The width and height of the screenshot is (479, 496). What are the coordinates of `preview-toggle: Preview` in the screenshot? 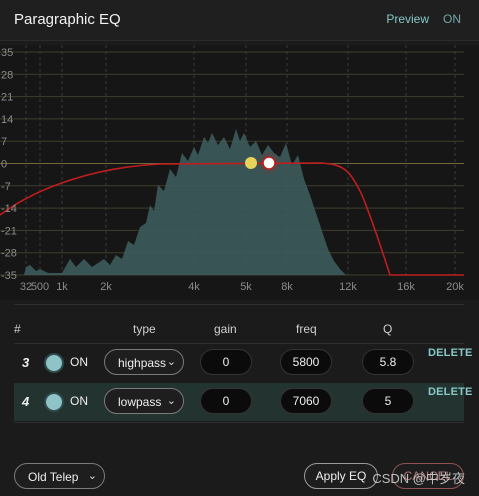 It's located at (407, 19).